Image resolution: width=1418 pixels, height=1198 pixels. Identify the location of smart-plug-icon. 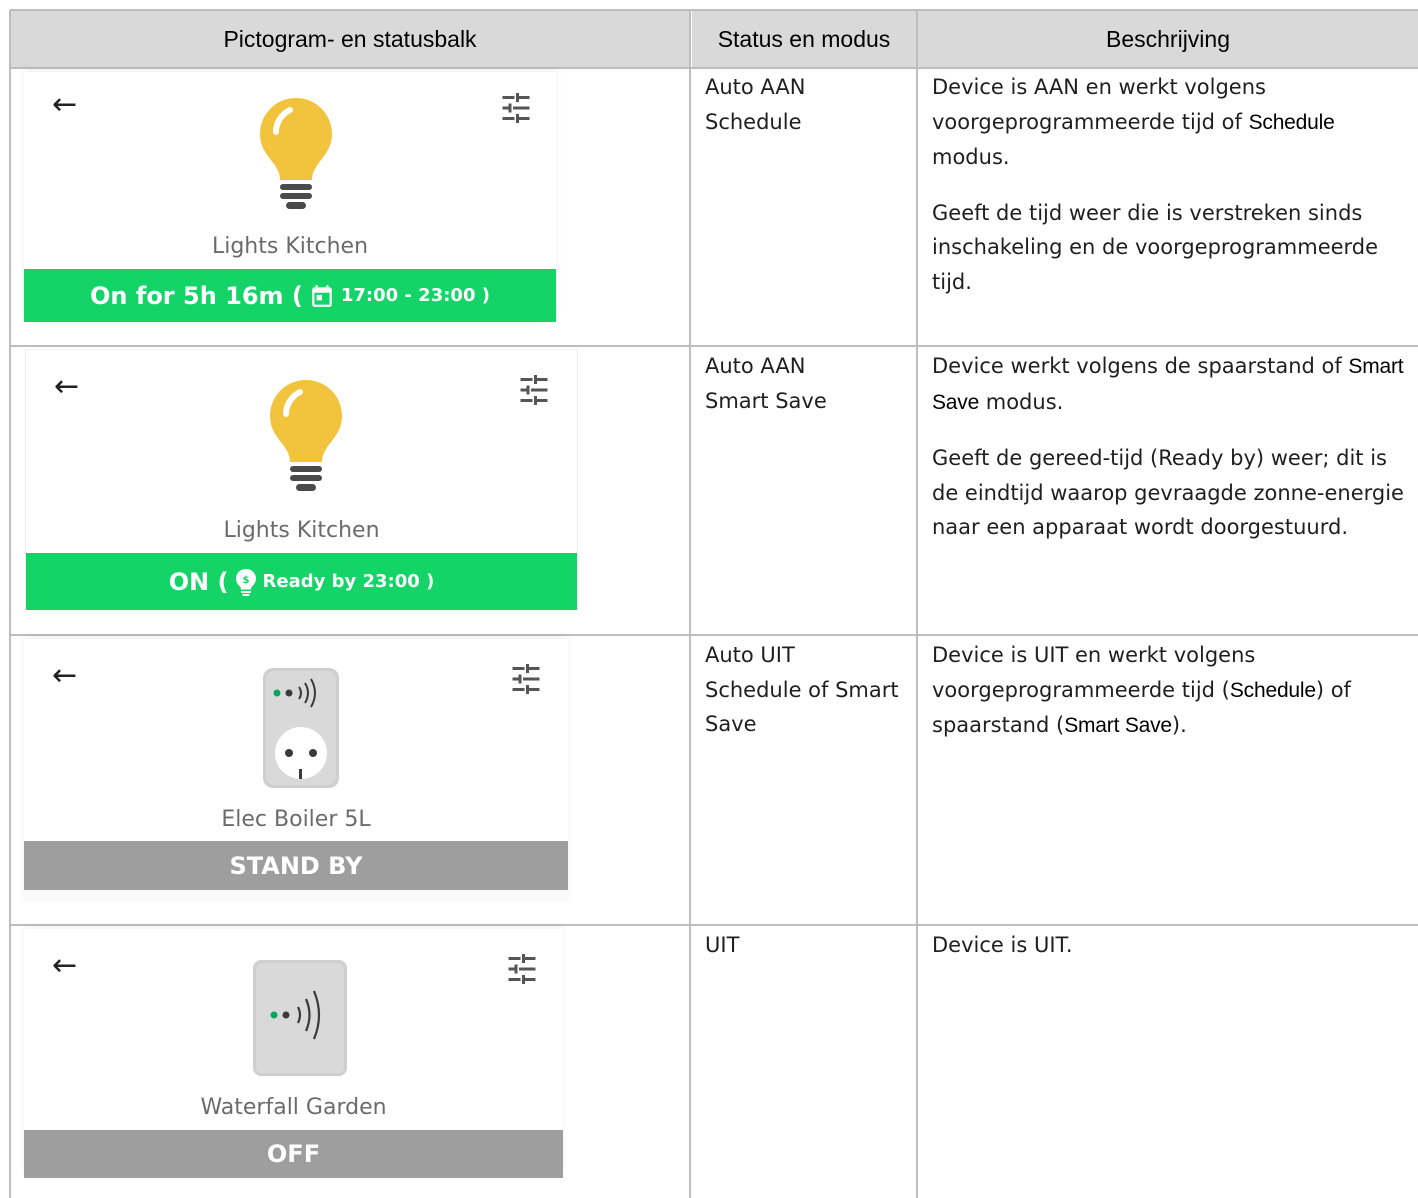
(301, 728).